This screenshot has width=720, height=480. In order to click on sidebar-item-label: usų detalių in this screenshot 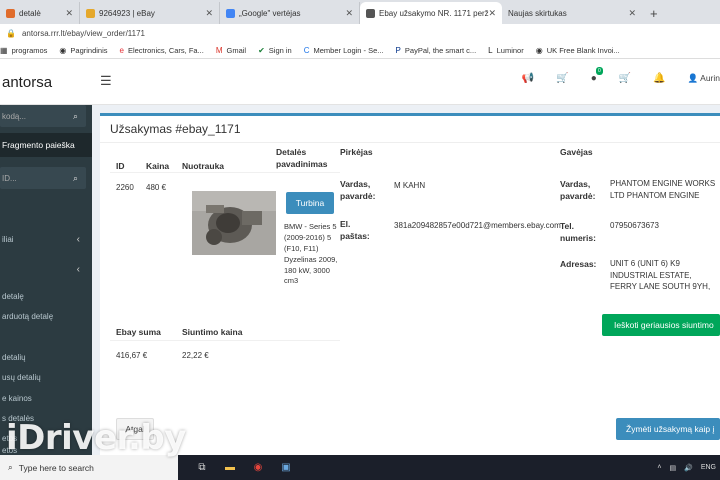, I will do `click(21, 377)`.